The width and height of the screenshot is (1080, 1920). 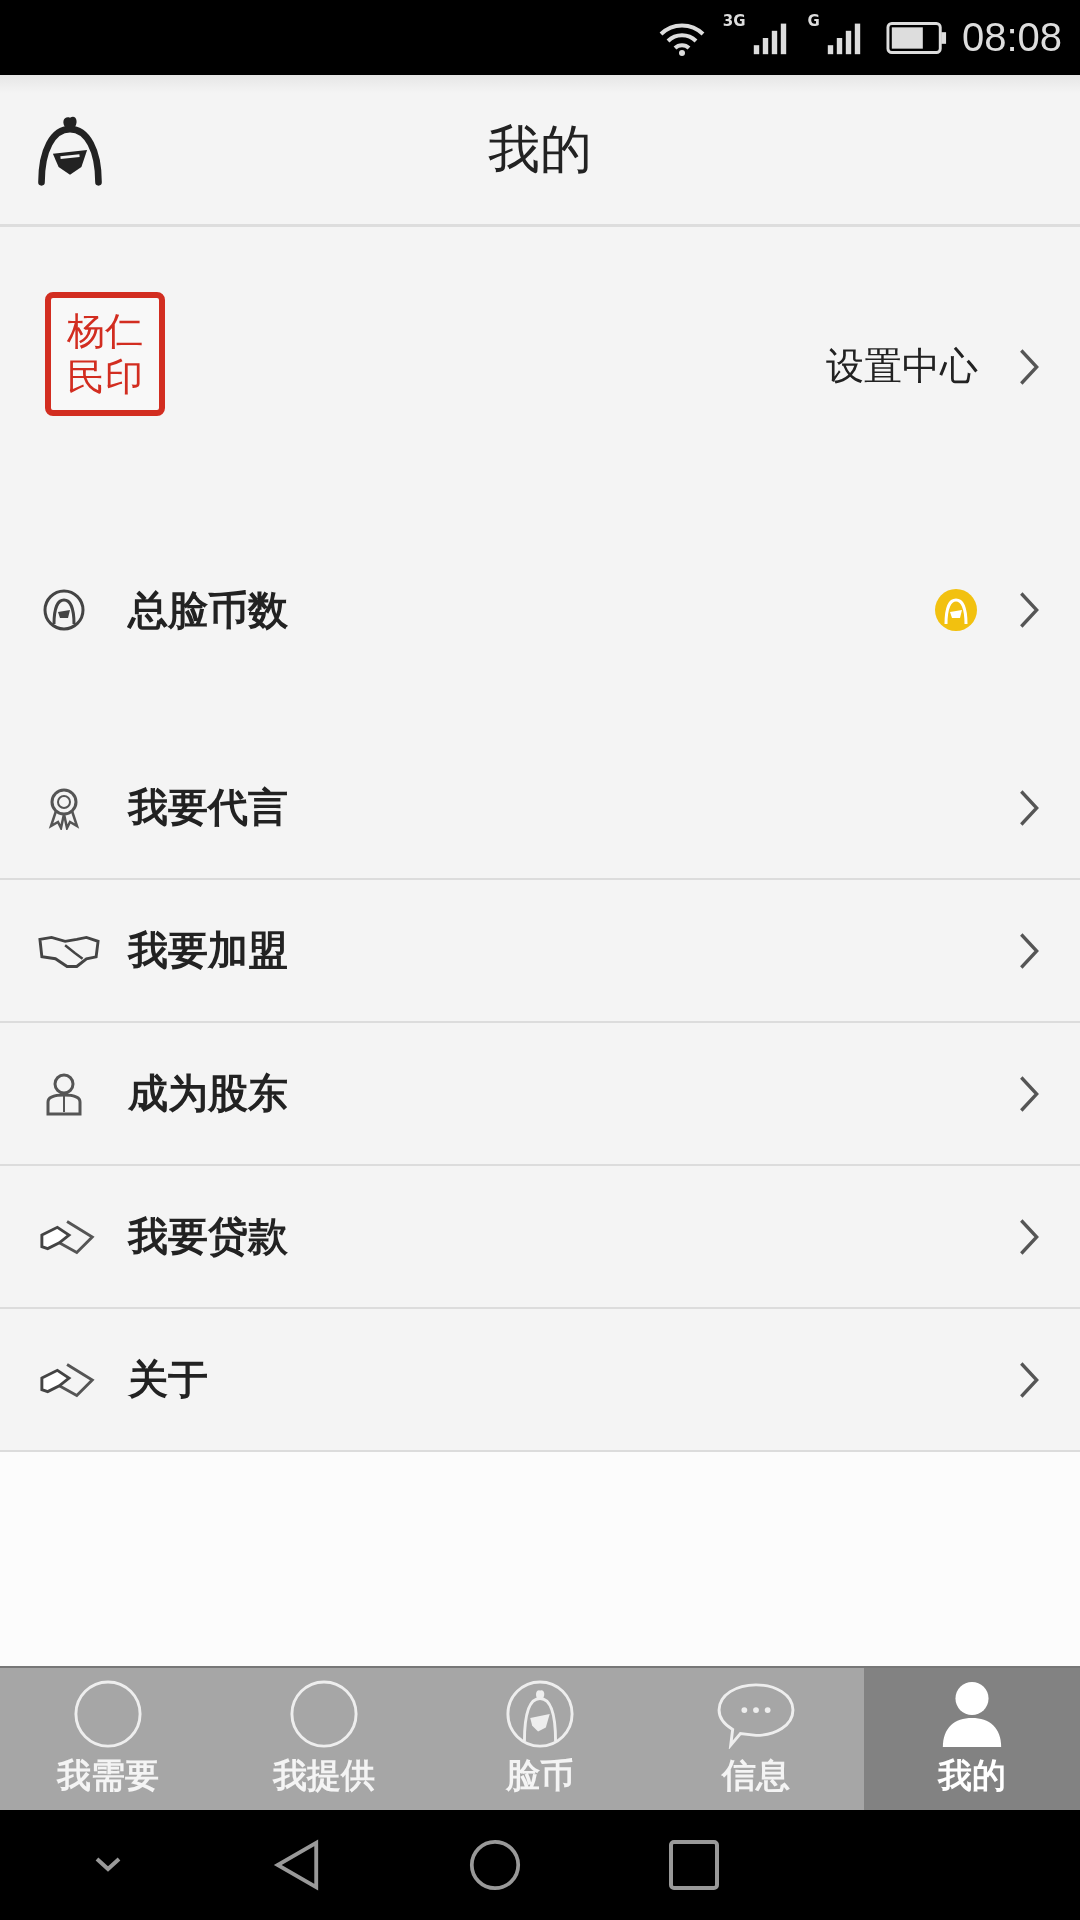 What do you see at coordinates (168, 1379) in the screenshot?
I see `row-label: 关于` at bounding box center [168, 1379].